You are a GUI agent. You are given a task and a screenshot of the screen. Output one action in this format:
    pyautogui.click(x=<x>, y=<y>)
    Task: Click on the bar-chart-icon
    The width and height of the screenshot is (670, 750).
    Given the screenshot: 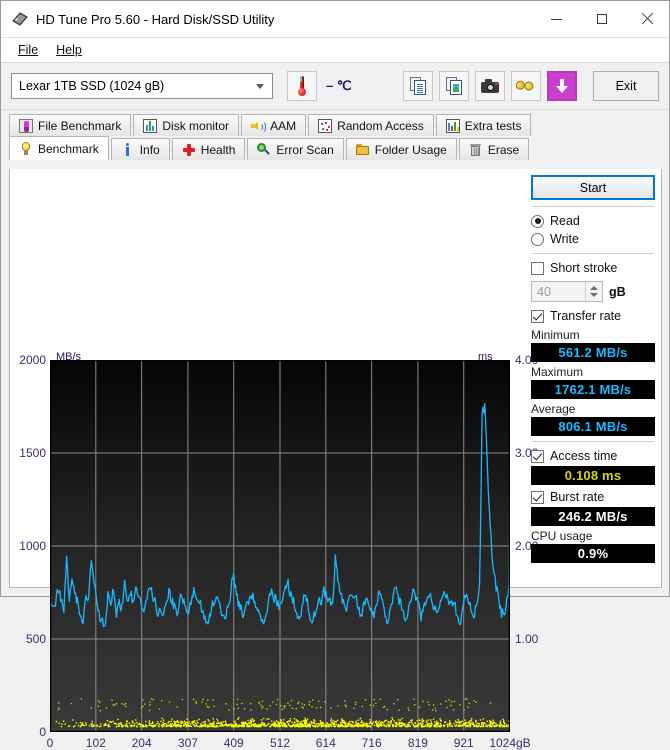 What is the action you would take?
    pyautogui.click(x=150, y=126)
    